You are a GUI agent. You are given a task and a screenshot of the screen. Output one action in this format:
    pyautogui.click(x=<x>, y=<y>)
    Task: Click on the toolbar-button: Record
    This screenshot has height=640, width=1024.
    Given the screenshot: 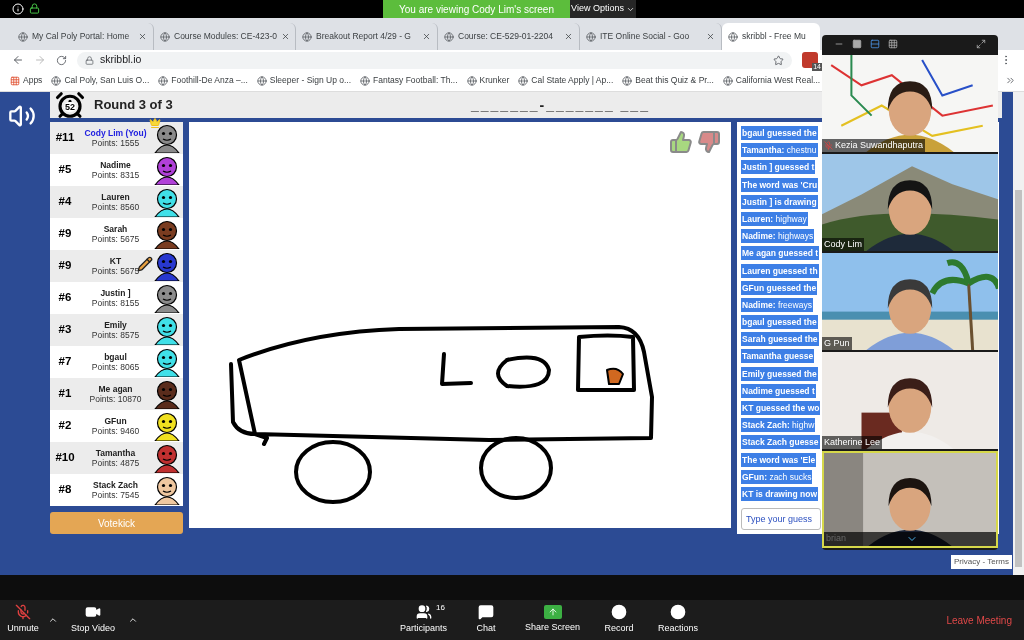 What is the action you would take?
    pyautogui.click(x=619, y=620)
    